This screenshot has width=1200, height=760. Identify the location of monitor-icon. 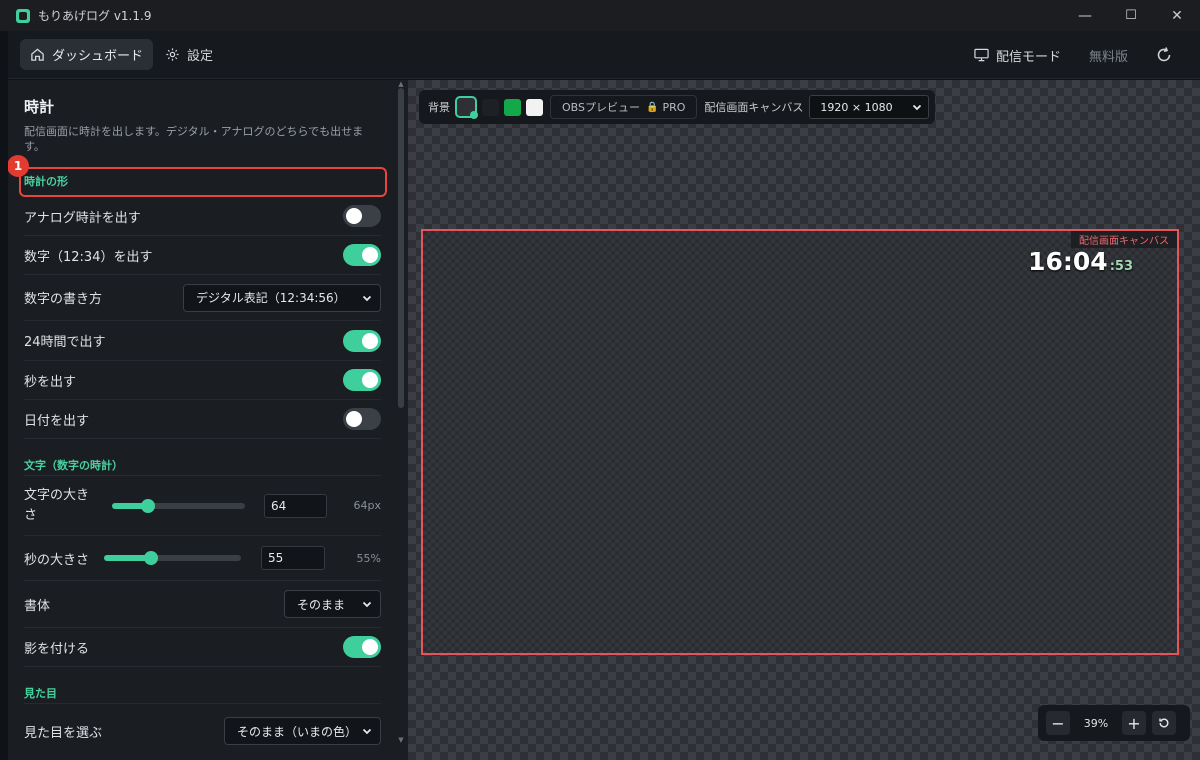
(981, 55).